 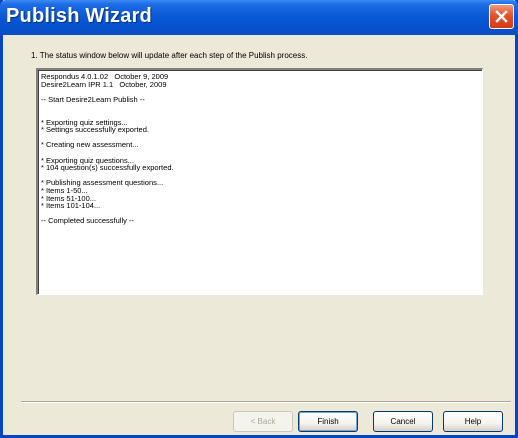 I want to click on window-title: Publish Wizard, so click(x=79, y=16).